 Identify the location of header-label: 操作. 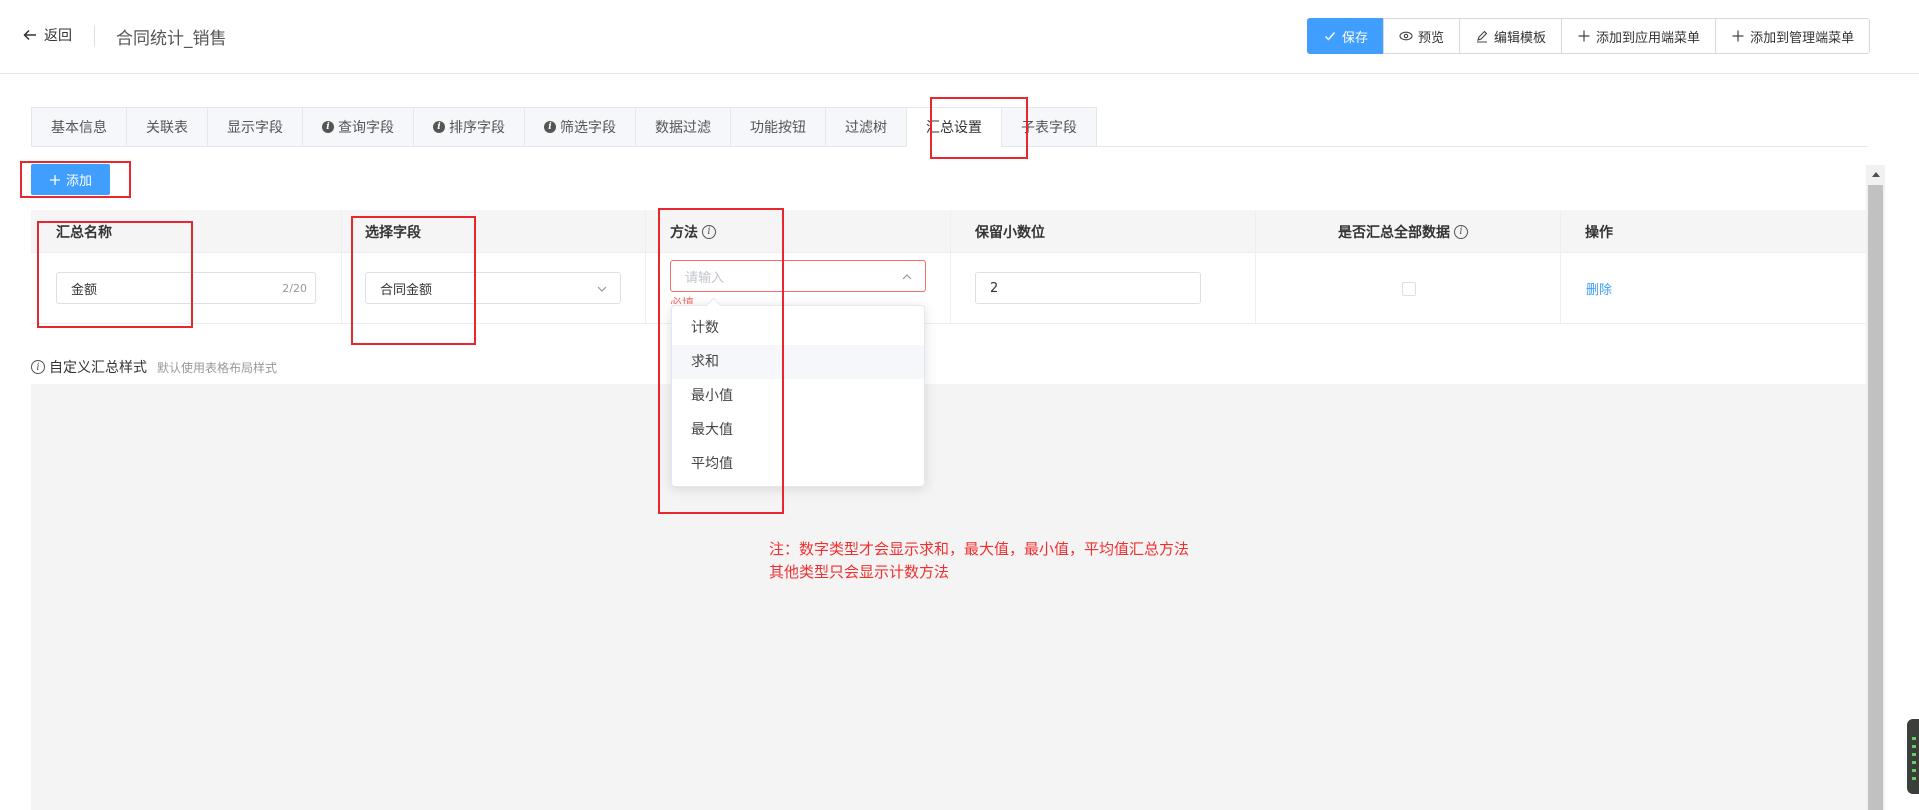
(1599, 232).